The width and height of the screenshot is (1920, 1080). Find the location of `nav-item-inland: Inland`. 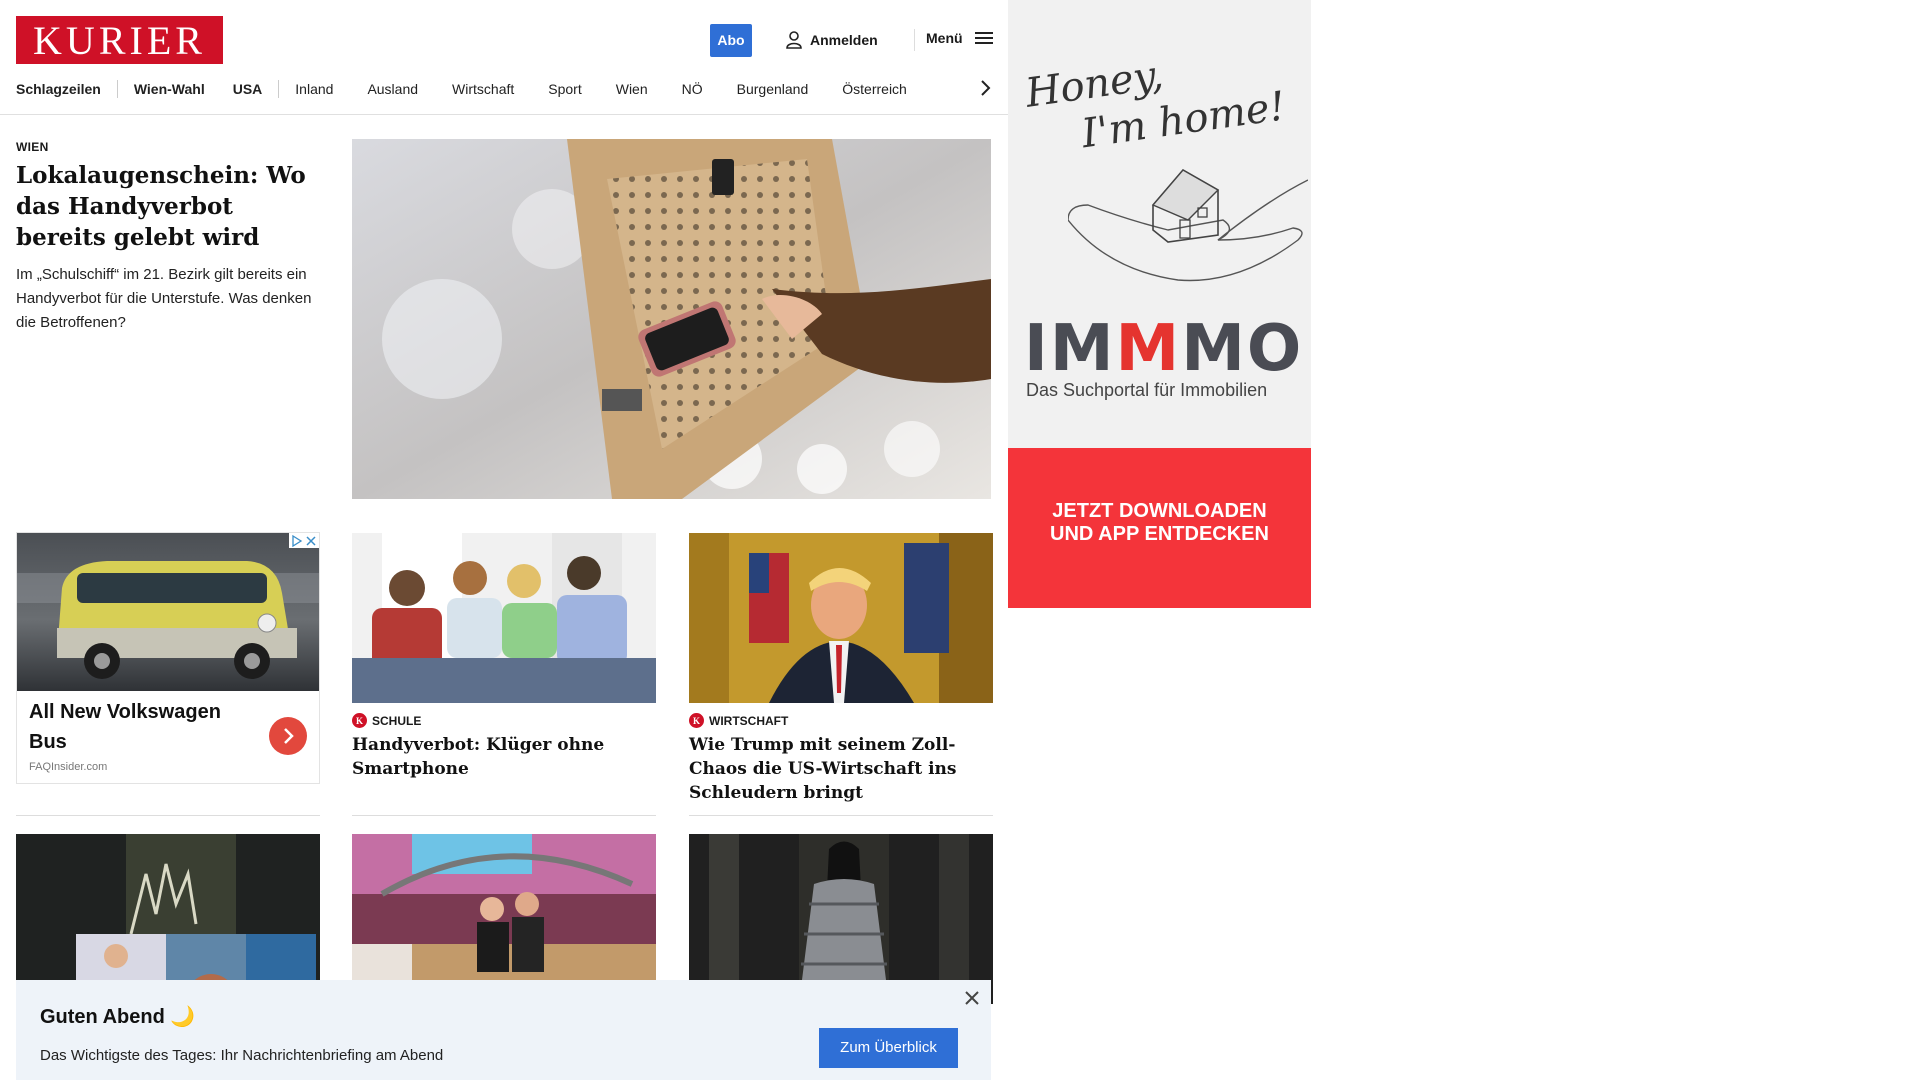

nav-item-inland: Inland is located at coordinates (314, 89).